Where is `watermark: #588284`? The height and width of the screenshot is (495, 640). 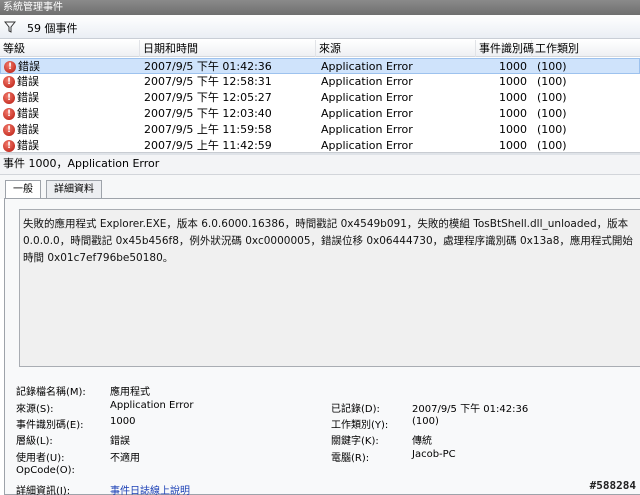
watermark: #588284 is located at coordinates (612, 485).